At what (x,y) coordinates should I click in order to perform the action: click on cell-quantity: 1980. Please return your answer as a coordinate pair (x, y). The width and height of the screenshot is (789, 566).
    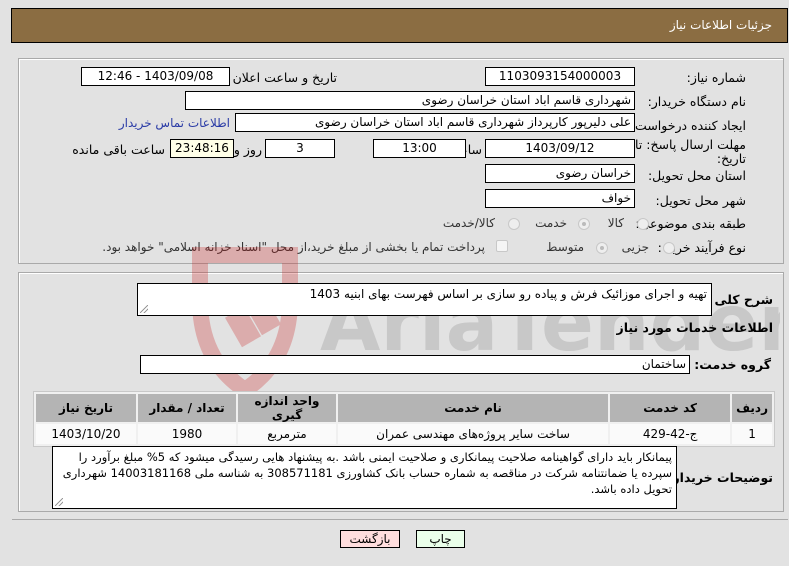
    Looking at the image, I should click on (187, 434).